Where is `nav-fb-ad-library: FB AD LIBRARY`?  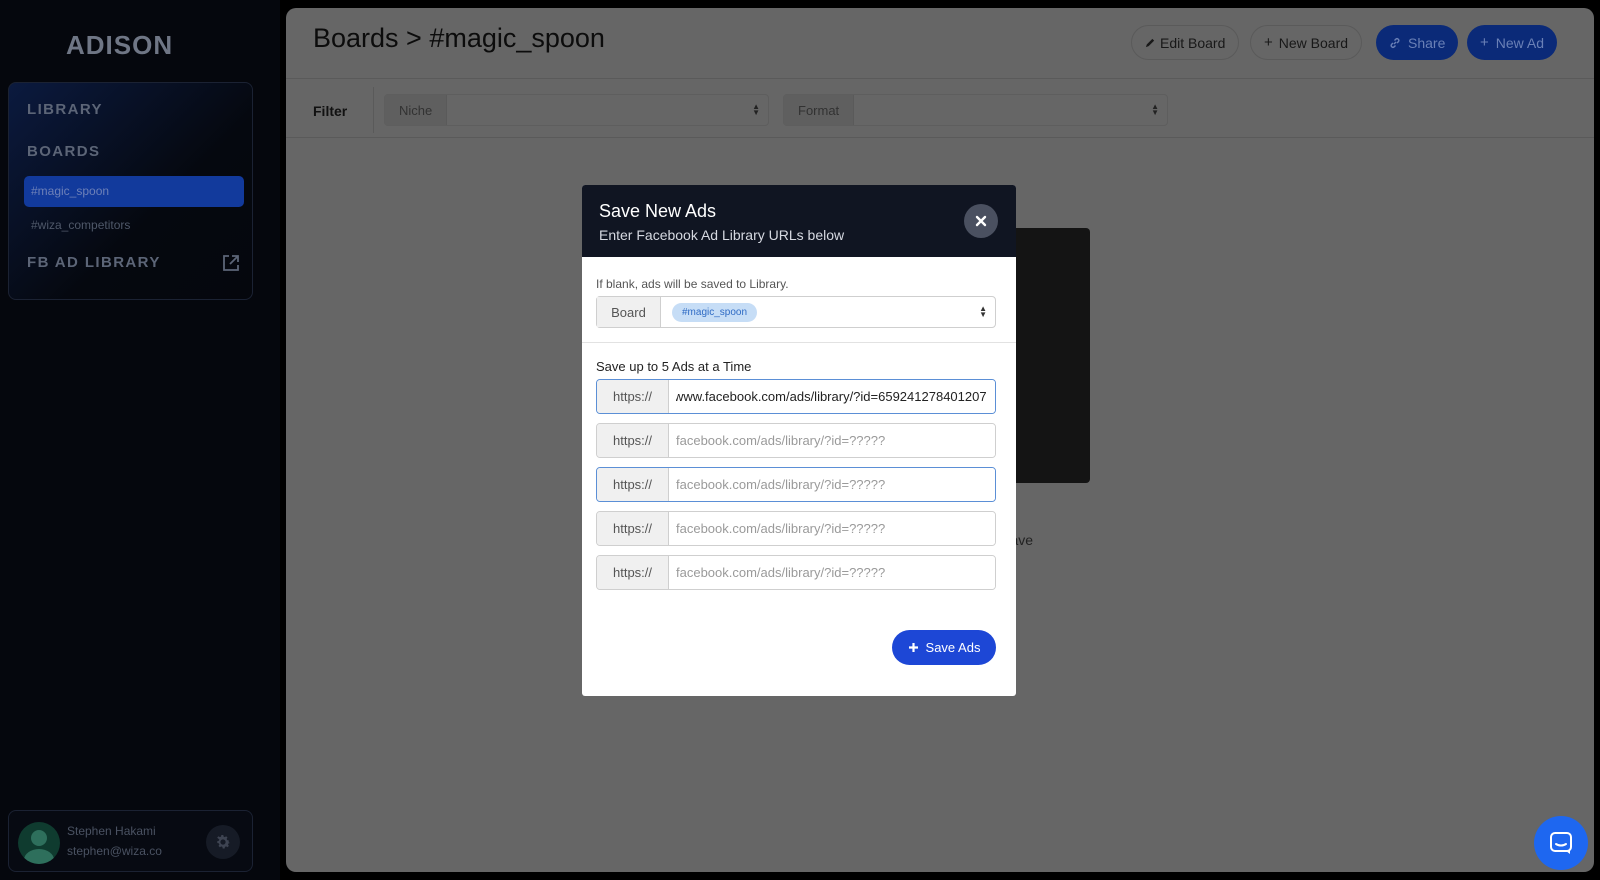
nav-fb-ad-library: FB AD LIBRARY is located at coordinates (94, 262).